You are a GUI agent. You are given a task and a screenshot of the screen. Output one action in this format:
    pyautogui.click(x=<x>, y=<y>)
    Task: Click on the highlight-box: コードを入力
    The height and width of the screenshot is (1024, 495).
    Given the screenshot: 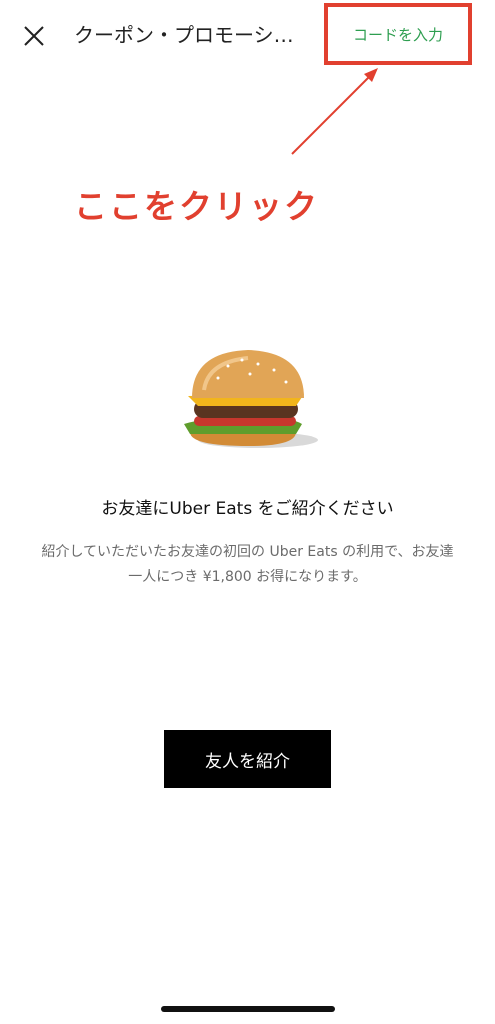 What is the action you would take?
    pyautogui.click(x=398, y=34)
    